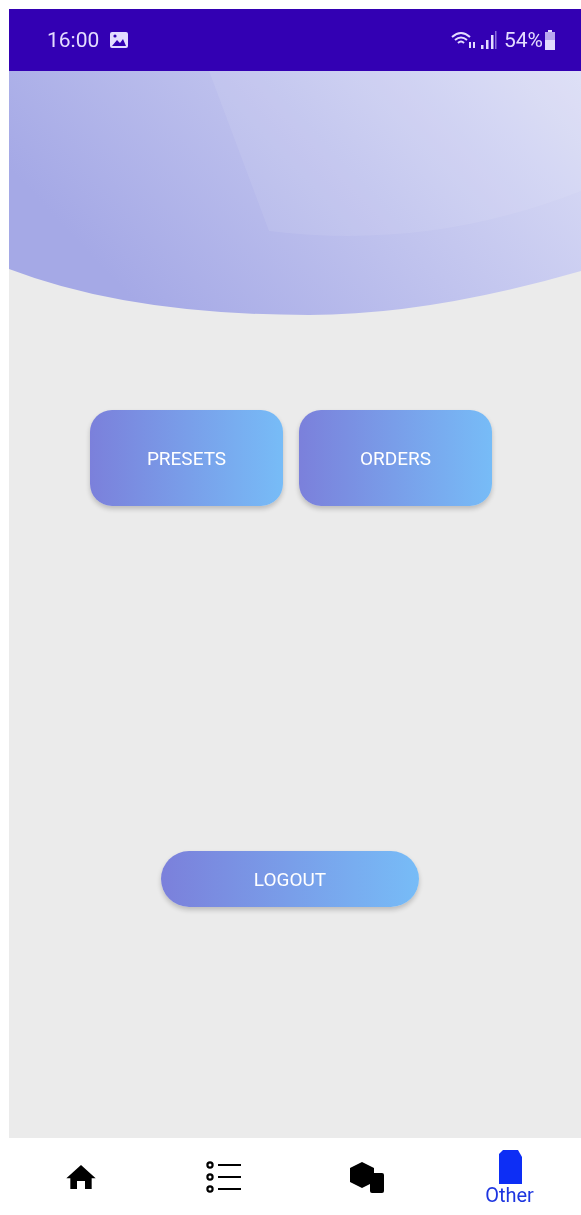  Describe the element at coordinates (80, 1176) in the screenshot. I see `home-icon` at that location.